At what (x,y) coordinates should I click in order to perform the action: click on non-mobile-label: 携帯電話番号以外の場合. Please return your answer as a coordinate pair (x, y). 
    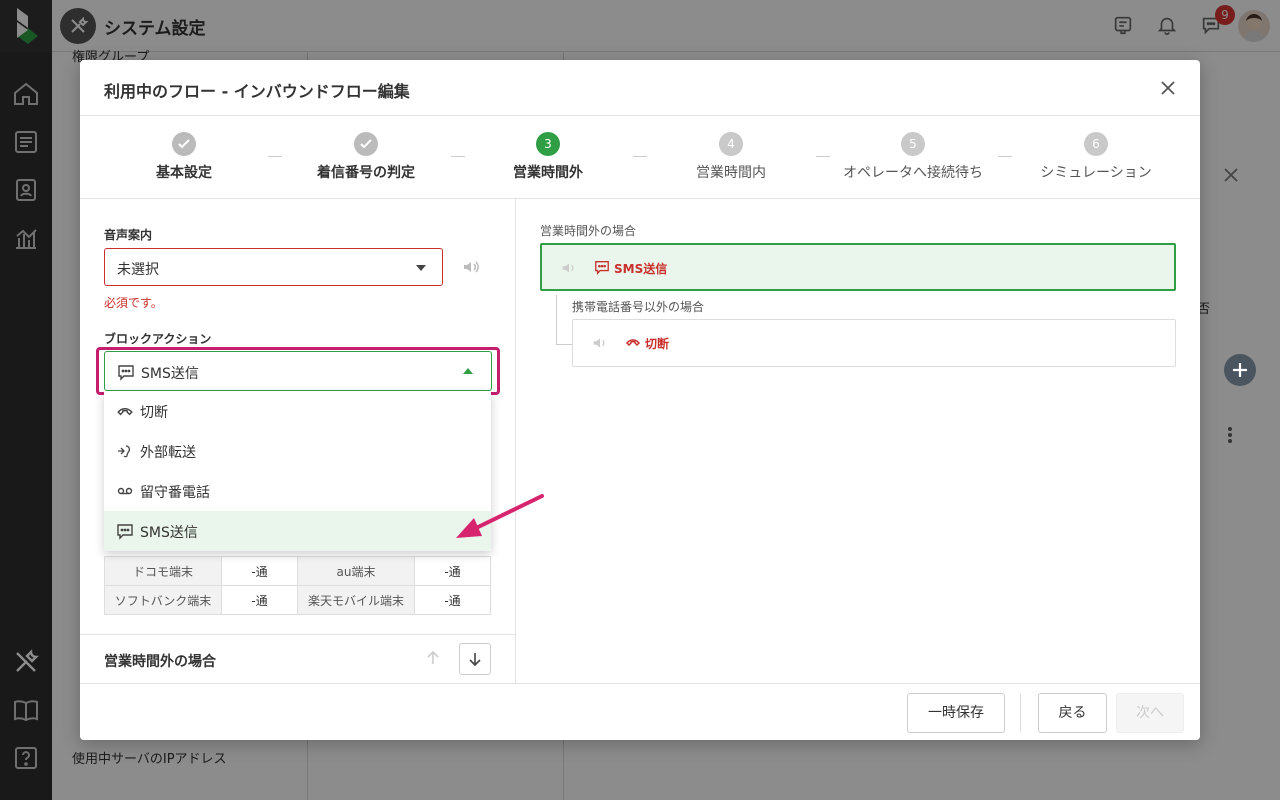
    Looking at the image, I should click on (638, 307).